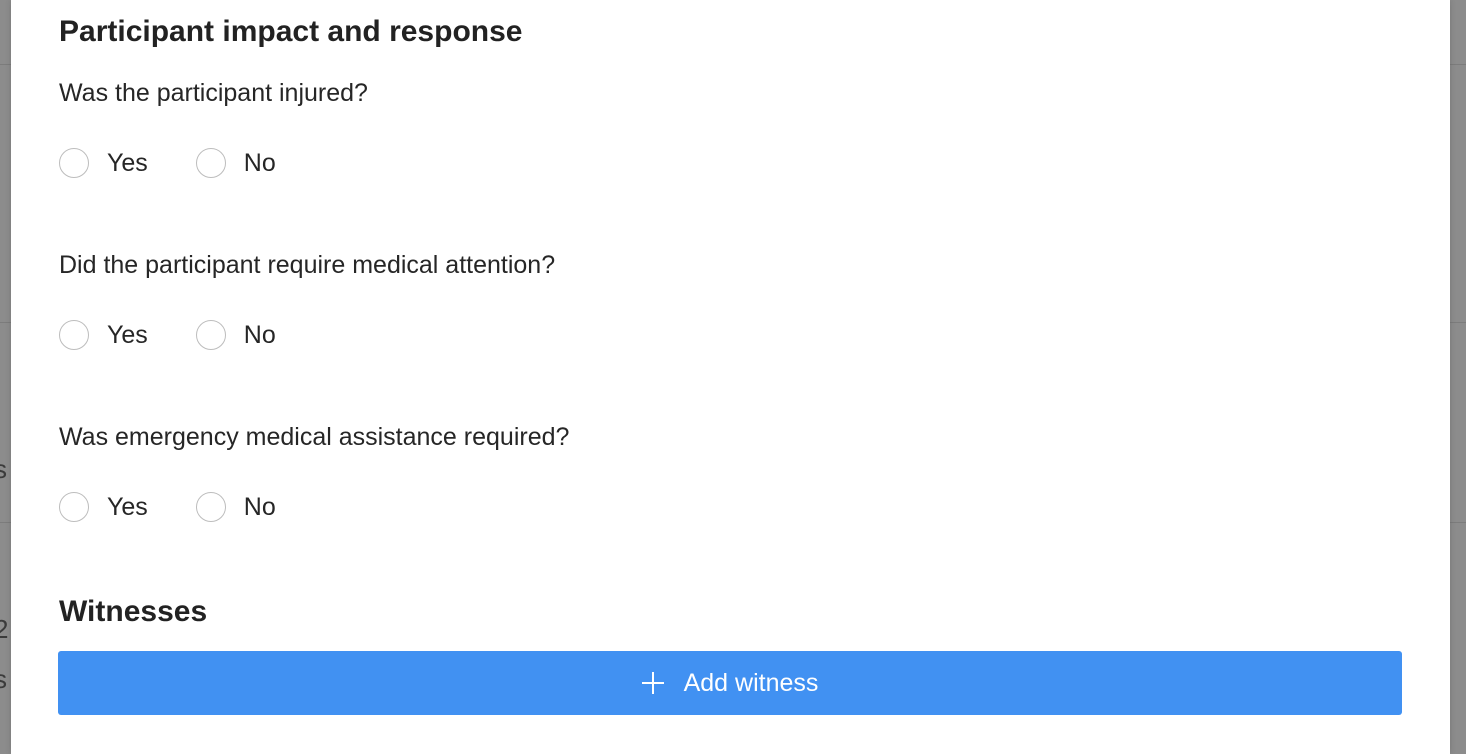 The width and height of the screenshot is (1466, 754). Describe the element at coordinates (235, 507) in the screenshot. I see `radio-option-emergency-no: No` at that location.